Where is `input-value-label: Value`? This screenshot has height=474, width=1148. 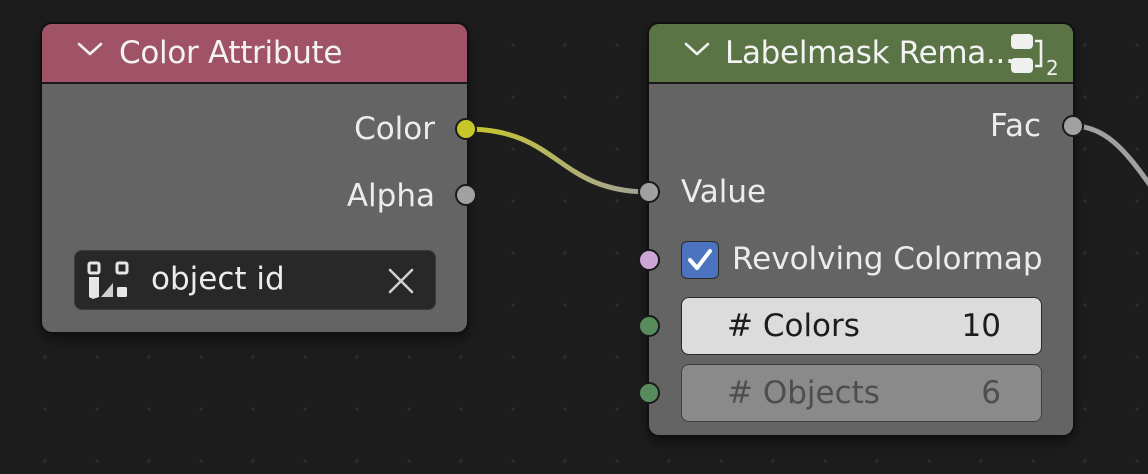
input-value-label: Value is located at coordinates (724, 192).